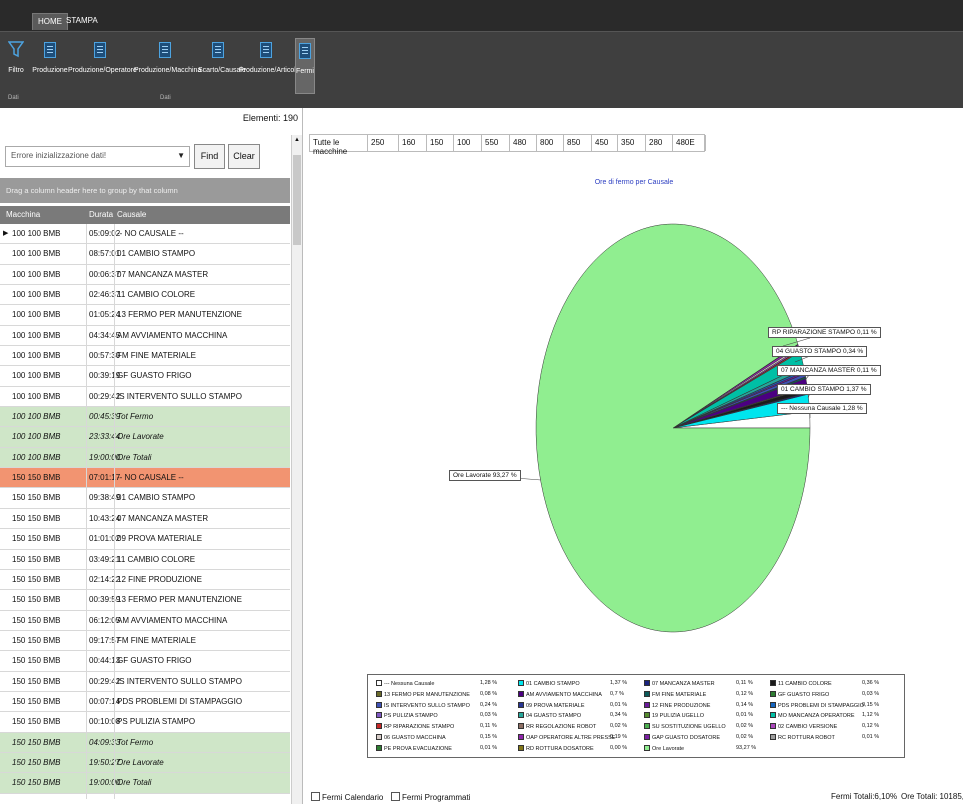 The height and width of the screenshot is (804, 963). What do you see at coordinates (418, 748) in the screenshot?
I see `legend-label: PE PROVA EVACUAZIONE` at bounding box center [418, 748].